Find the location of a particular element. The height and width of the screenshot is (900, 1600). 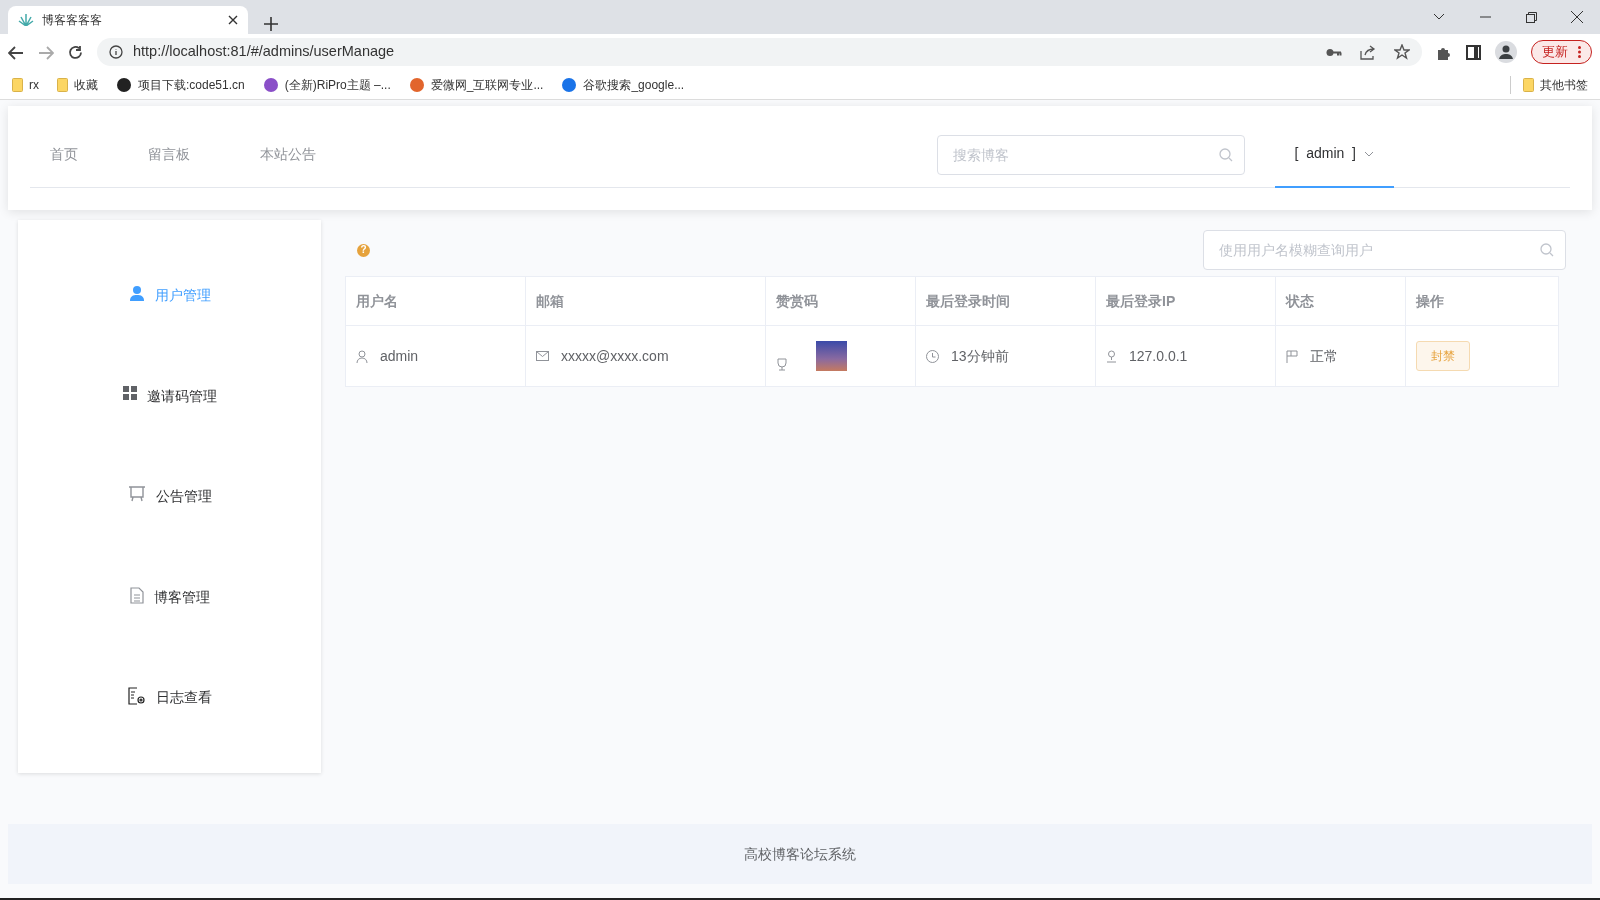

key-icon is located at coordinates (1334, 52).